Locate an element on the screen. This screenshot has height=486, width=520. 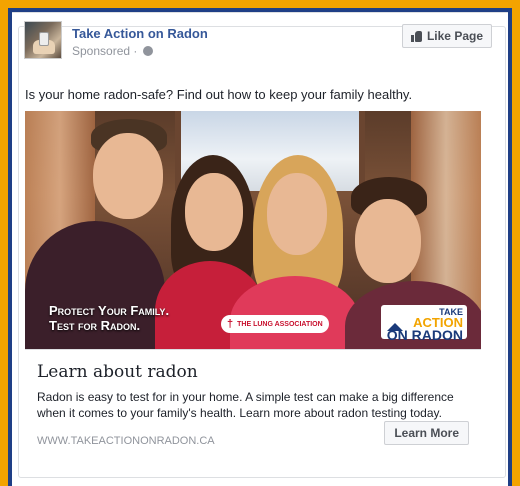
sponsored-label: Sponsored · is located at coordinates (112, 51).